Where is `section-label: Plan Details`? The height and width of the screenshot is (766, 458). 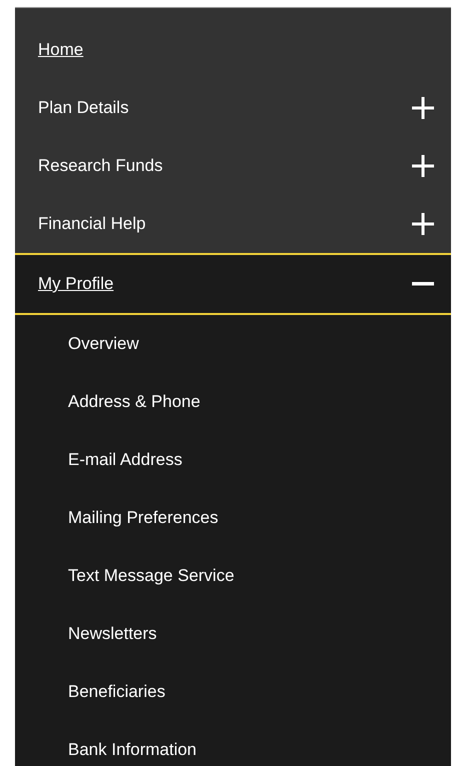 section-label: Plan Details is located at coordinates (83, 108).